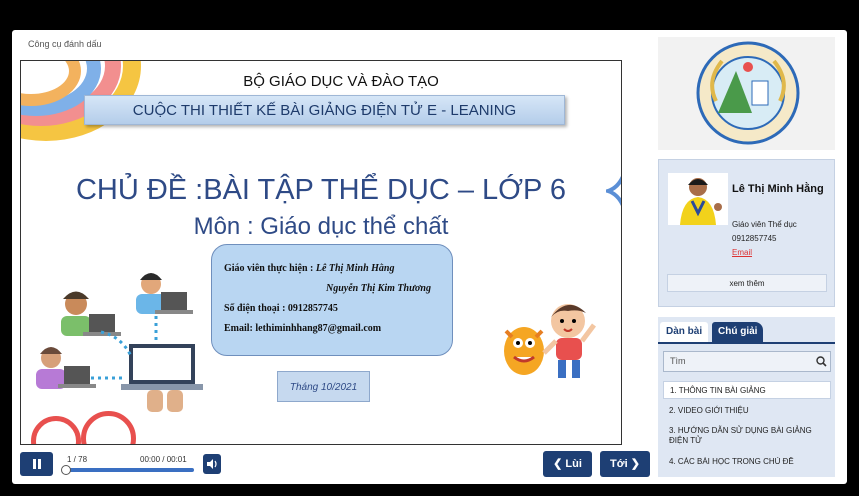 This screenshot has height=496, width=859. I want to click on markup-tools-label: Công cụ đánh dấu, so click(65, 44).